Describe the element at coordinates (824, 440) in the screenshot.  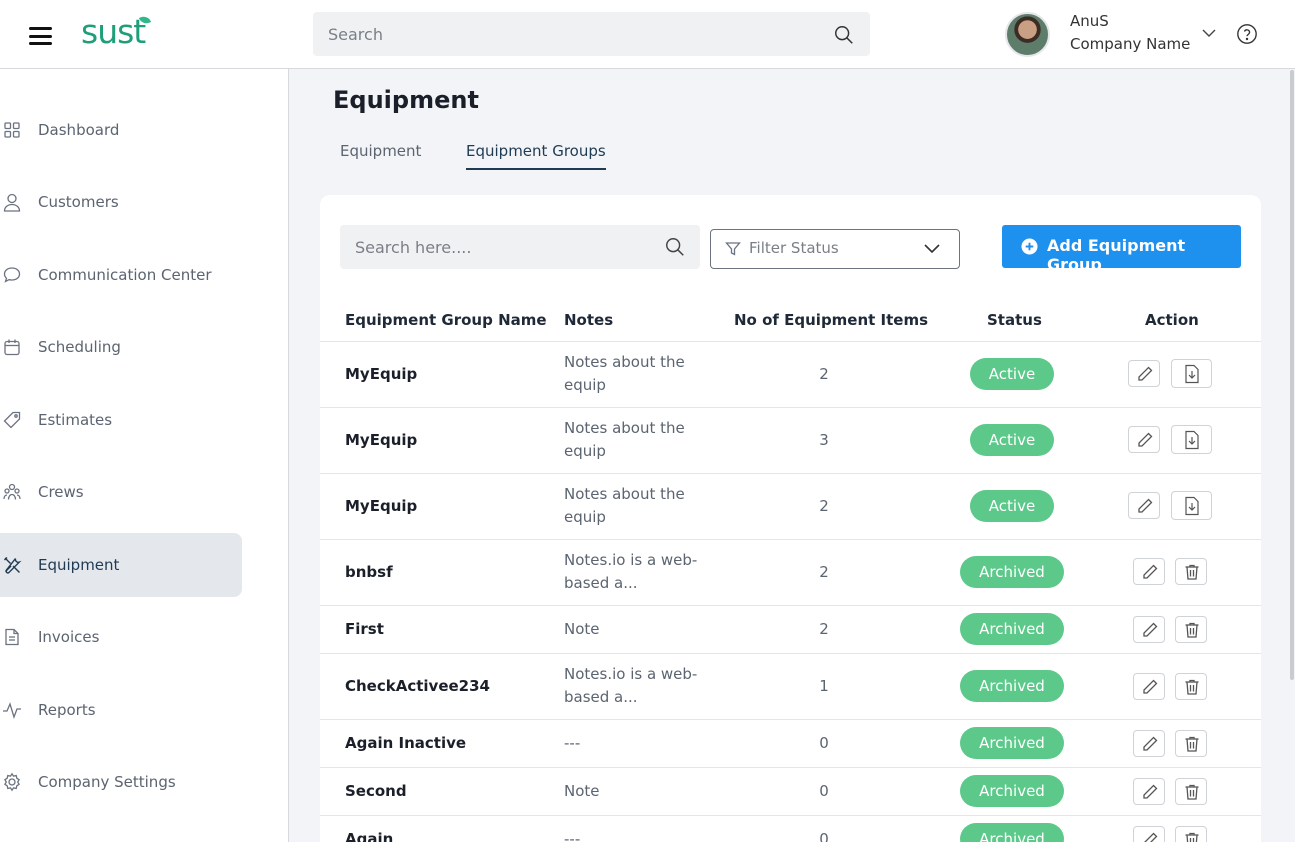
I see `group-item-count: 3` at that location.